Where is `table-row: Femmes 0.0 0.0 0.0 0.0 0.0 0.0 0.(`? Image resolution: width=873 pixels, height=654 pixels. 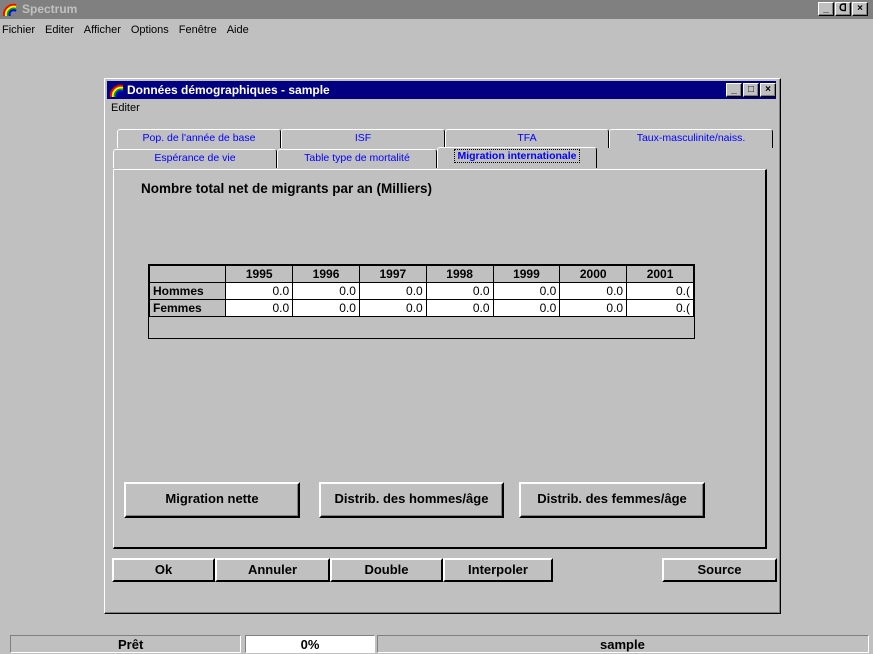
table-row: Femmes 0.0 0.0 0.0 0.0 0.0 0.0 0.( is located at coordinates (421, 308).